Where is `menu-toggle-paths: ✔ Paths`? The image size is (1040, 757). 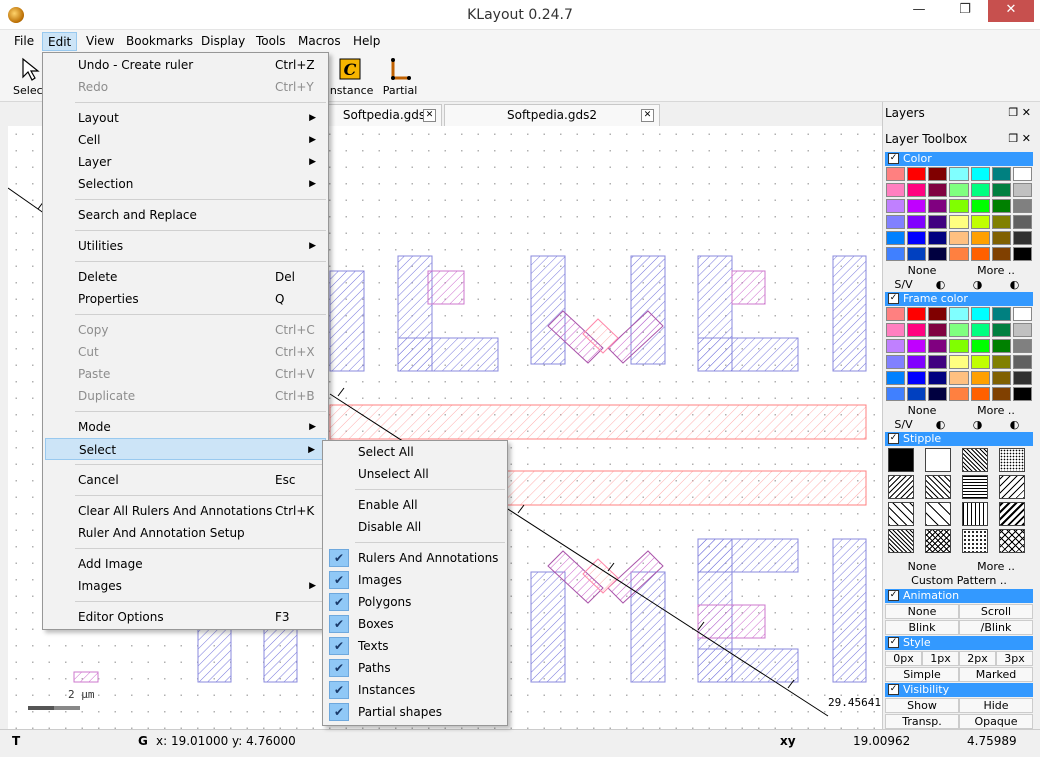 menu-toggle-paths: ✔ Paths is located at coordinates (415, 668).